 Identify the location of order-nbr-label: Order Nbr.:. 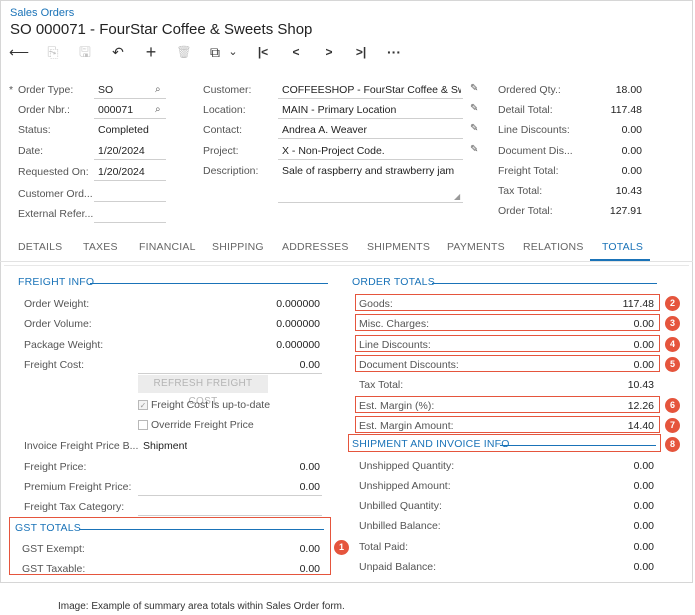
(44, 110).